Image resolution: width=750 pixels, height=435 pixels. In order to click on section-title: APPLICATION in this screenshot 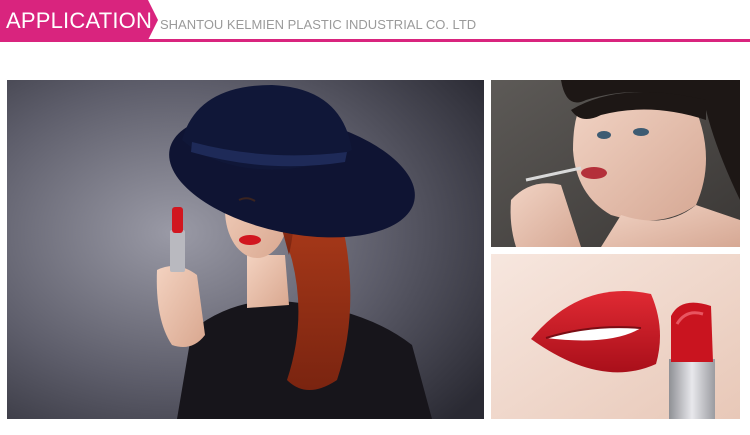, I will do `click(79, 20)`.